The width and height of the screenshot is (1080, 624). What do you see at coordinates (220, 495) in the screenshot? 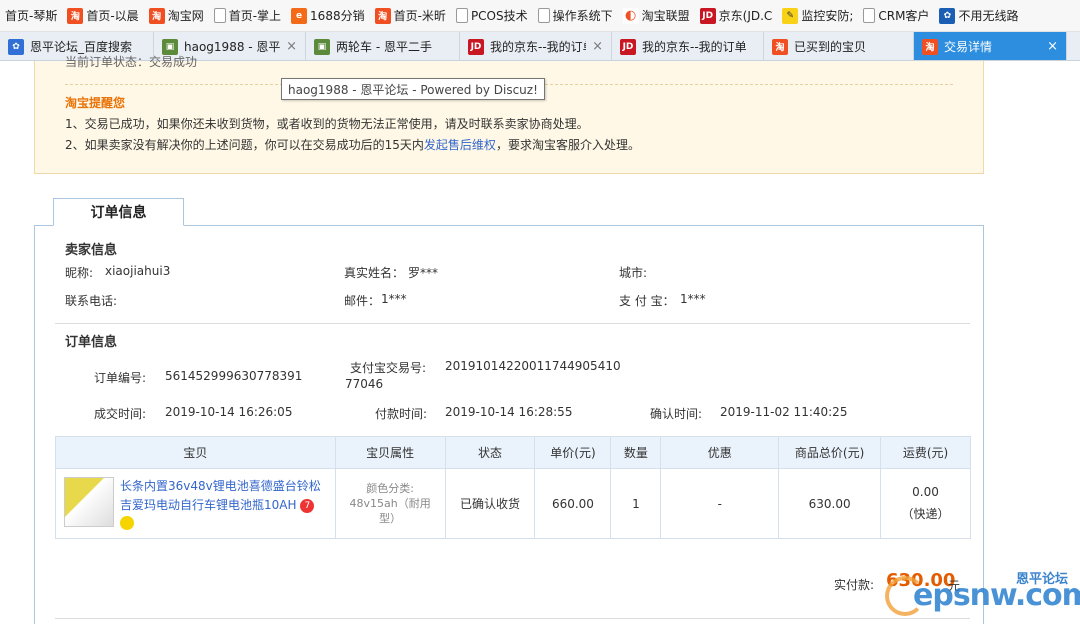
I see `product-name-link: 长条内置36v48v锂电池喜德盛台铃松吉爱玛电动自行车锂电池瓶10AH` at bounding box center [220, 495].